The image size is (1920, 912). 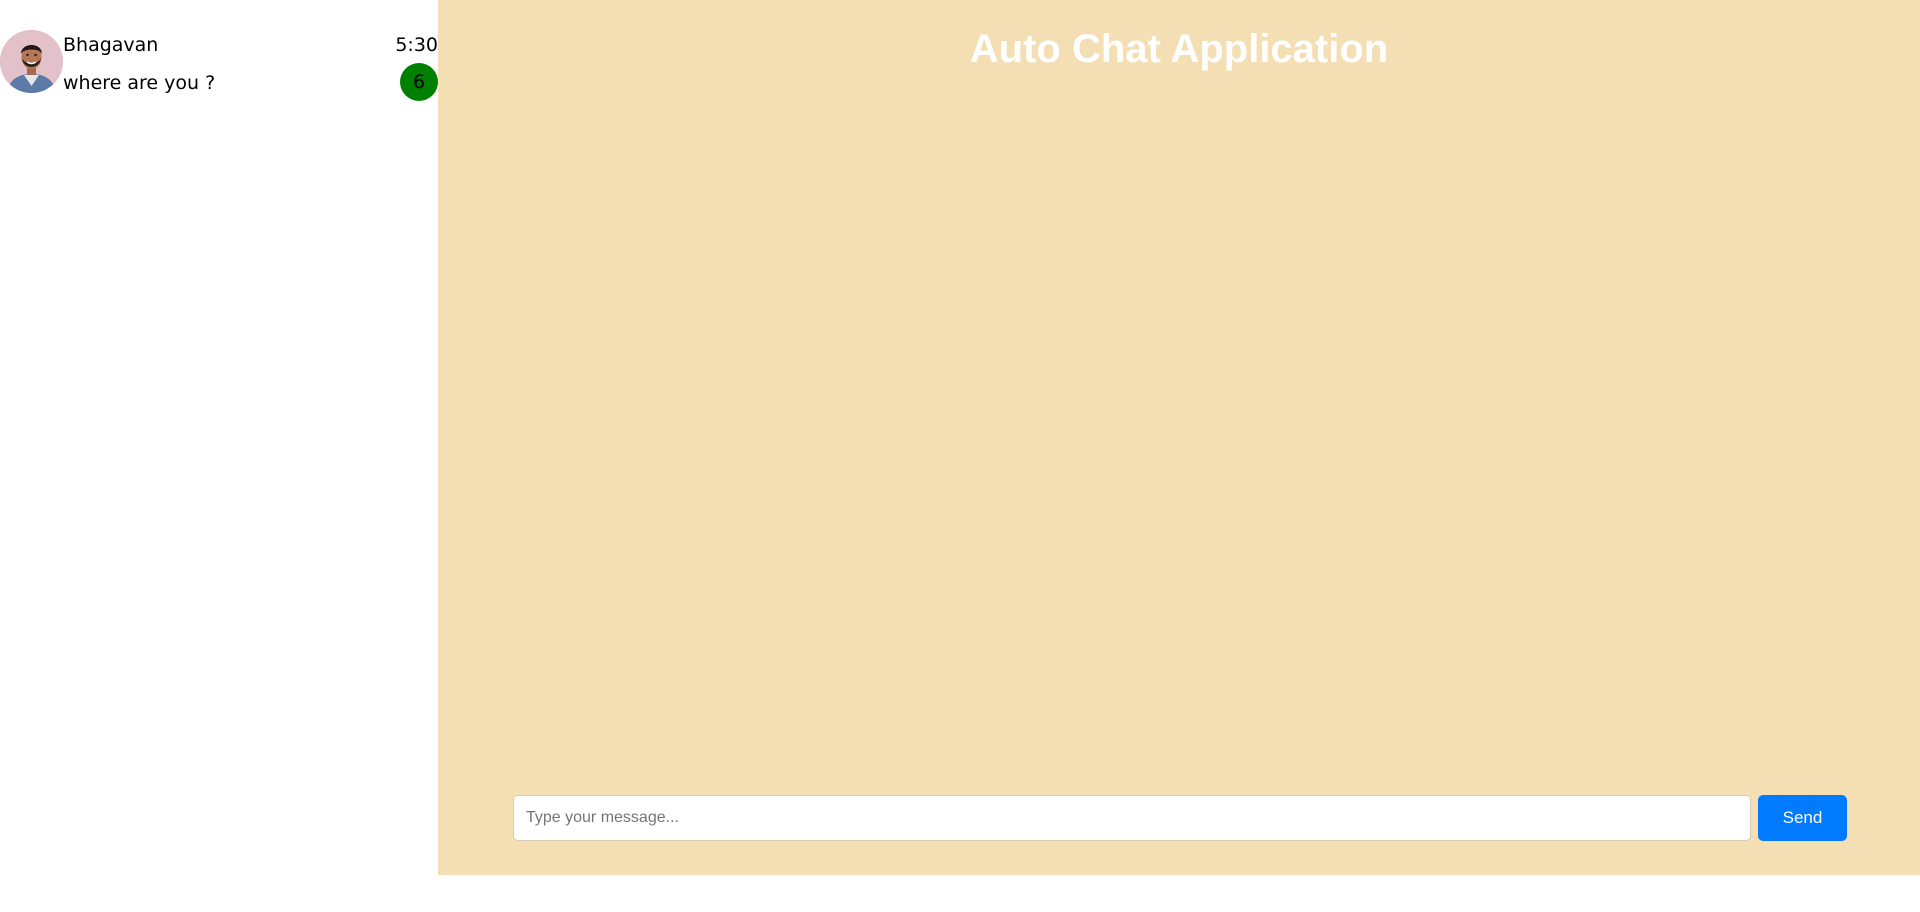 I want to click on avatar-photo-icon, so click(x=31, y=61).